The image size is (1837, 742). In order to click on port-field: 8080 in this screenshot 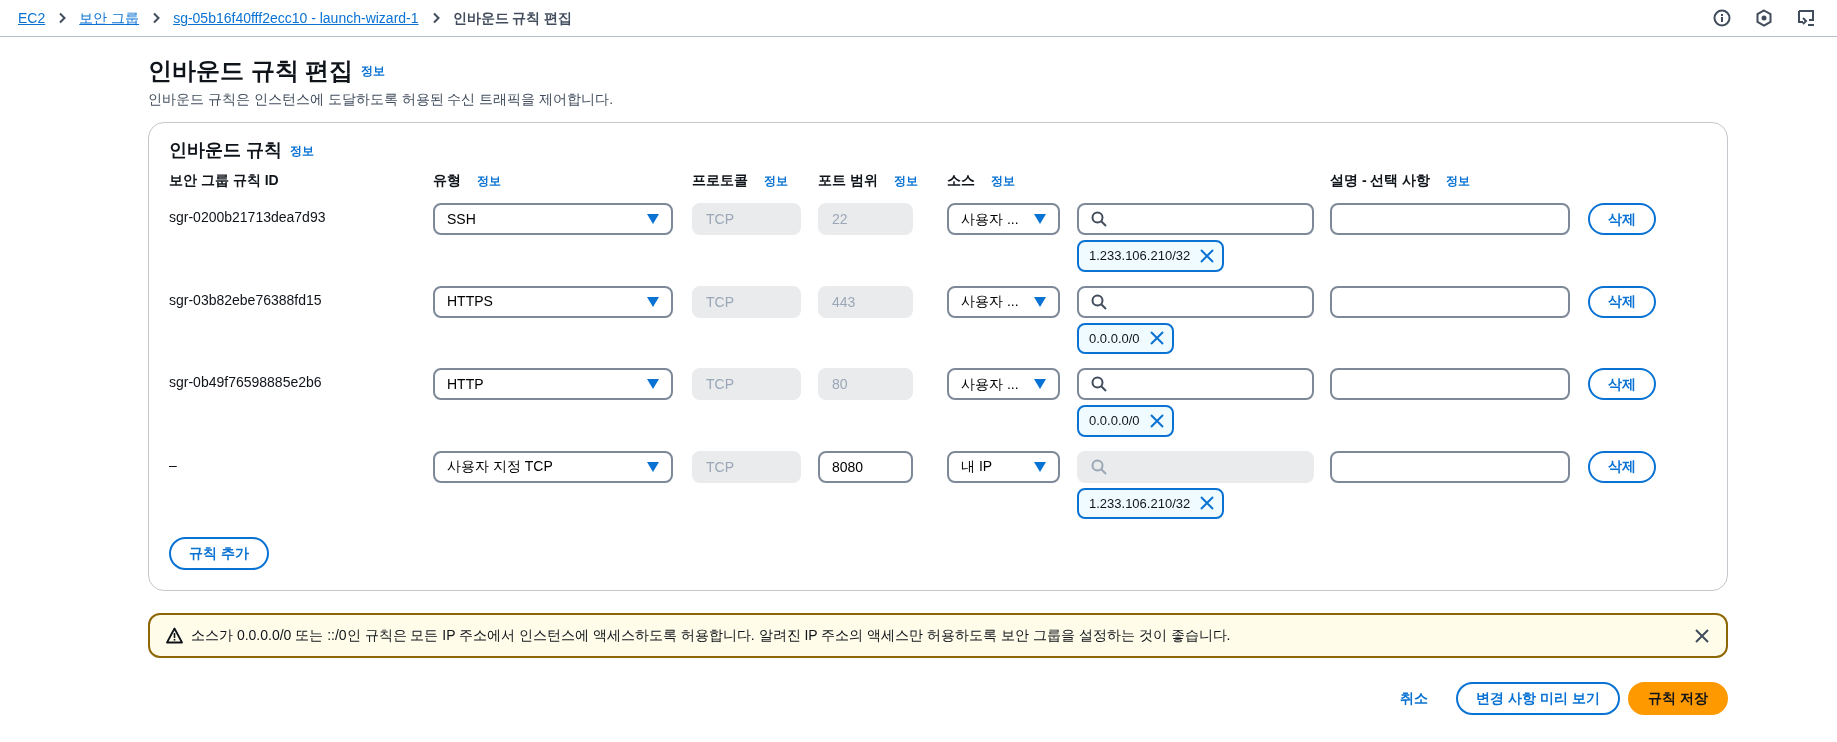, I will do `click(865, 466)`.